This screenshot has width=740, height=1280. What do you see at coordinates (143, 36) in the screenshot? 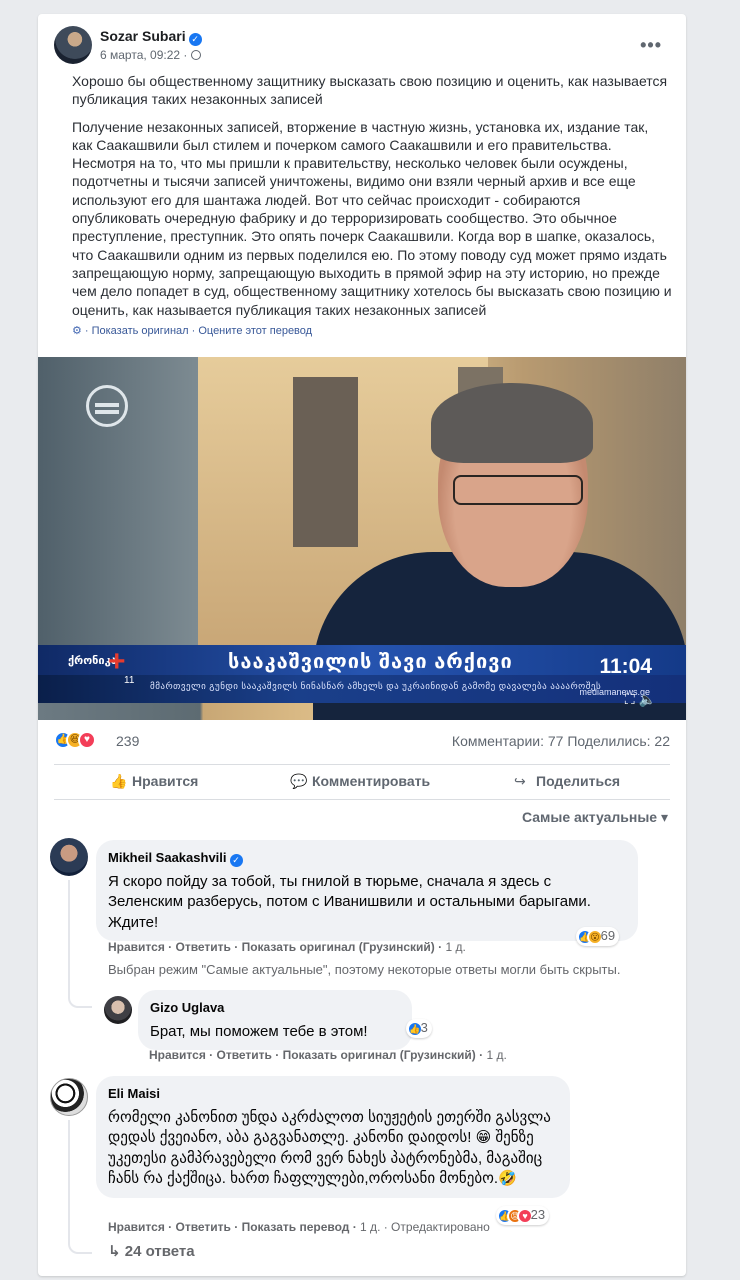
I see `author-name-text: Sozar Subari` at bounding box center [143, 36].